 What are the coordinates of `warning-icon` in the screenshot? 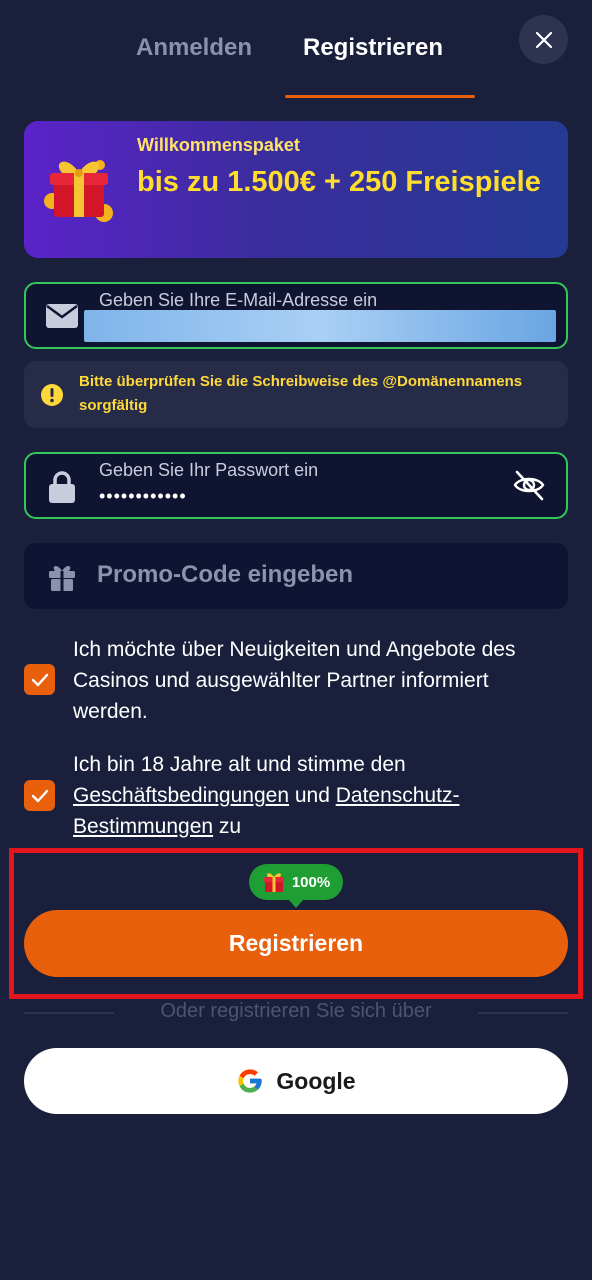 It's located at (52, 395).